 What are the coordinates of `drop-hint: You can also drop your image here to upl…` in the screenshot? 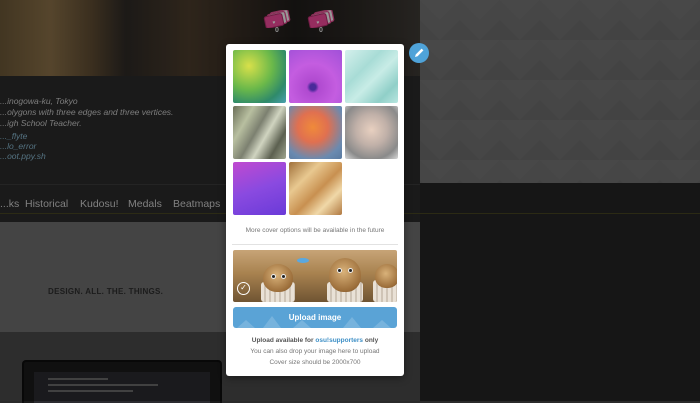 It's located at (315, 351).